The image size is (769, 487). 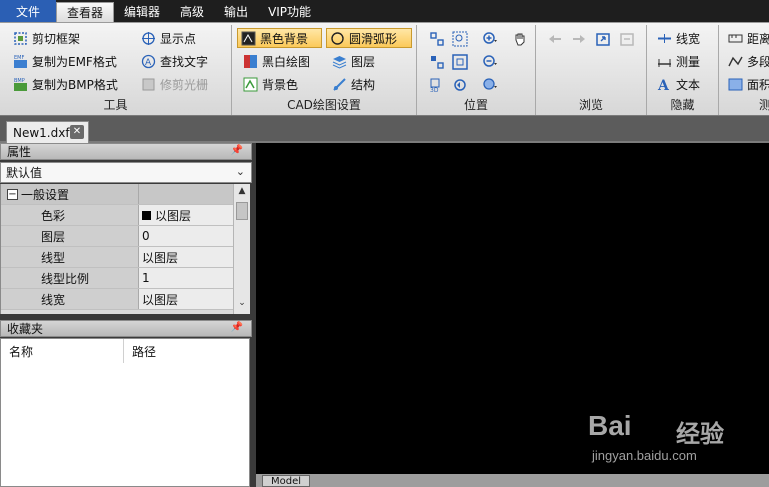 I want to click on position-group-label: 位置, so click(x=475, y=105).